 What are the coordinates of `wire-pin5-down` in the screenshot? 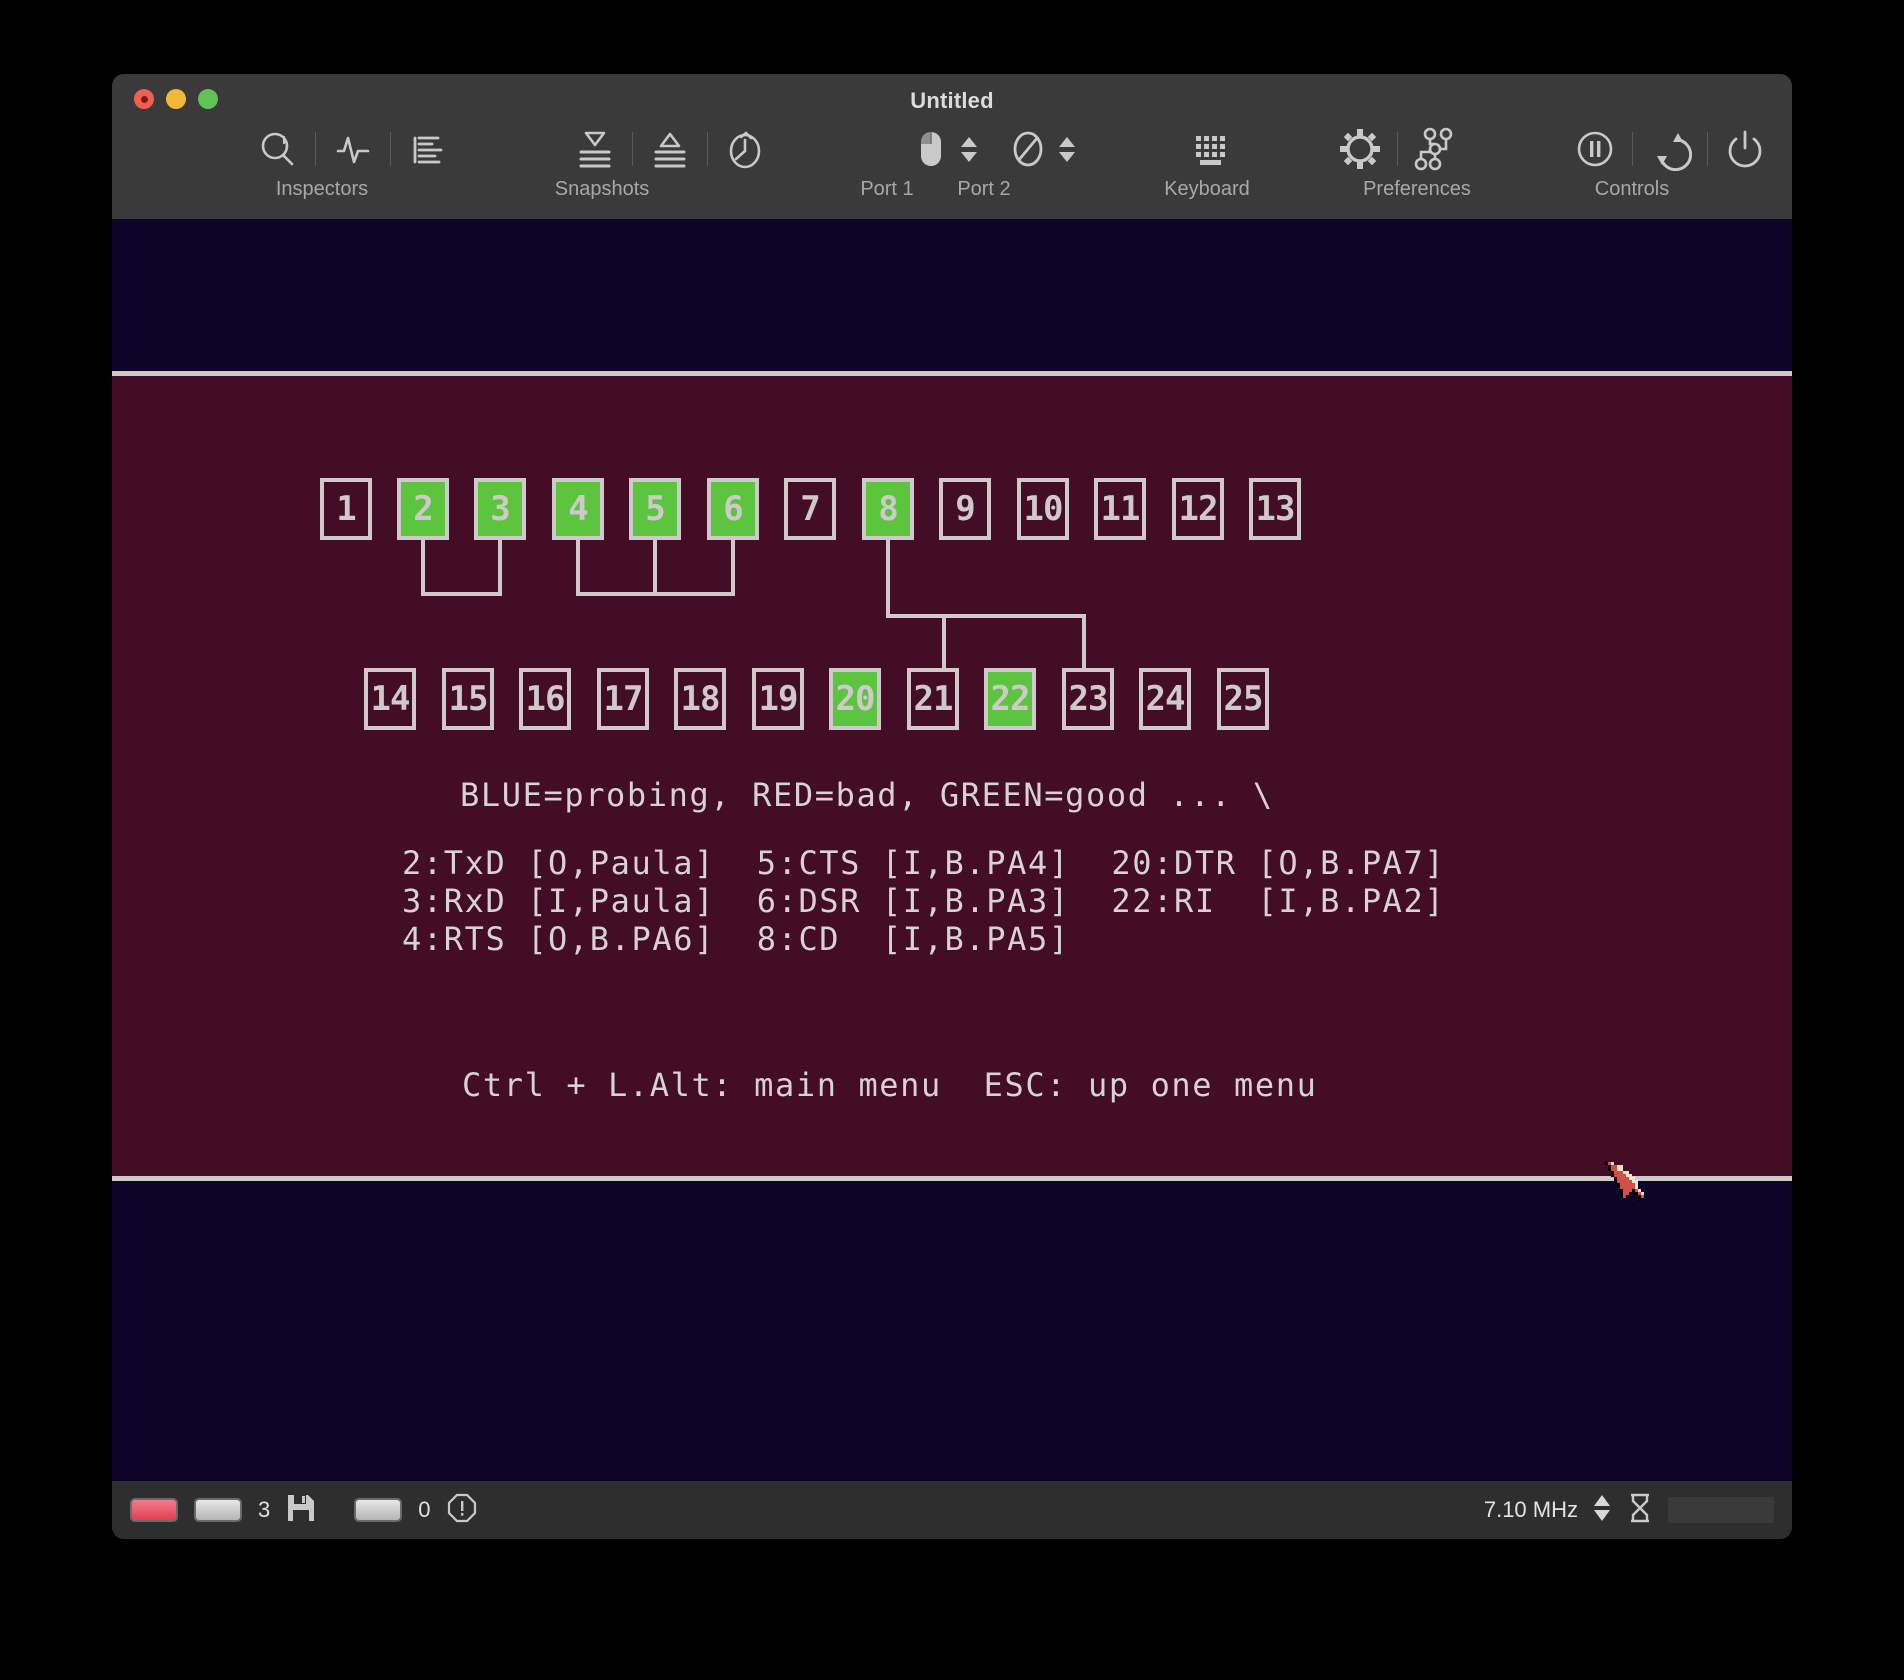 It's located at (655, 568).